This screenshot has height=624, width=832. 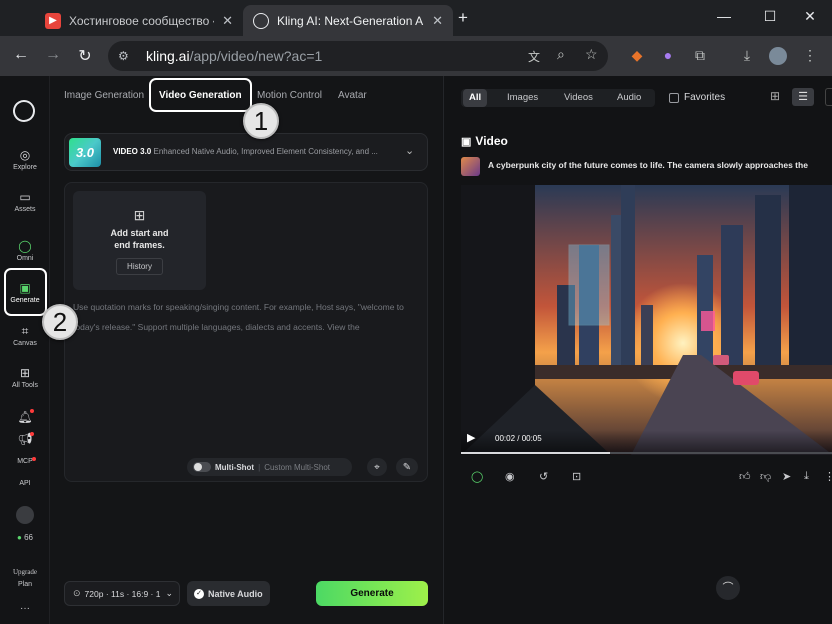 I want to click on filter-all: All, so click(x=475, y=98).